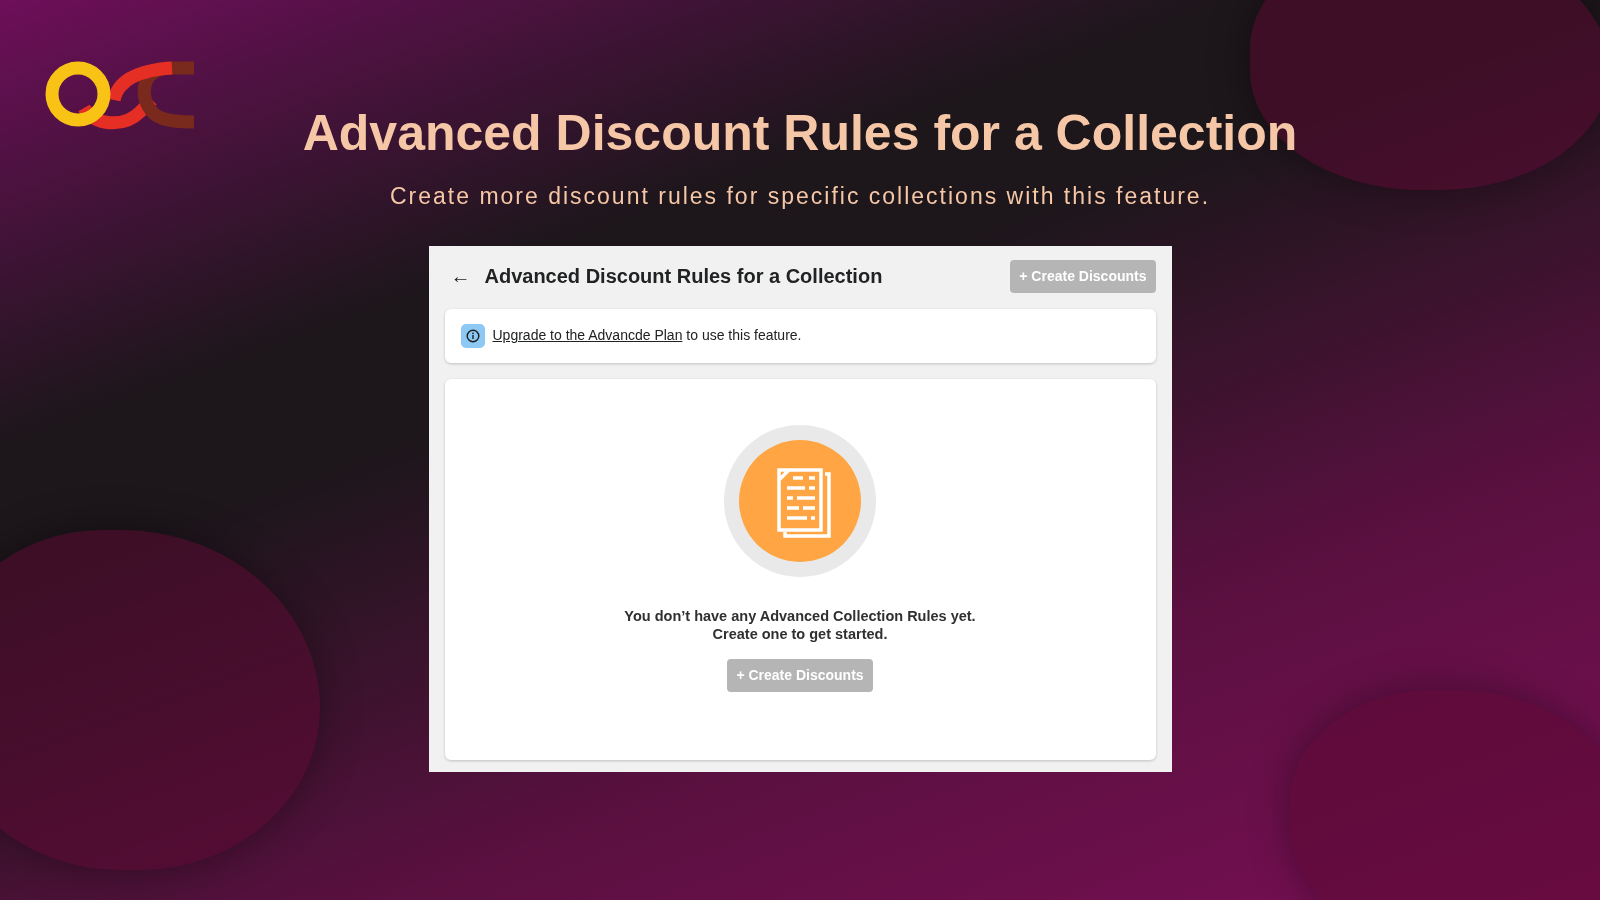 This screenshot has width=1600, height=900. I want to click on notice-text: Upgrade to the Advancde Plan to use this feature., so click(647, 335).